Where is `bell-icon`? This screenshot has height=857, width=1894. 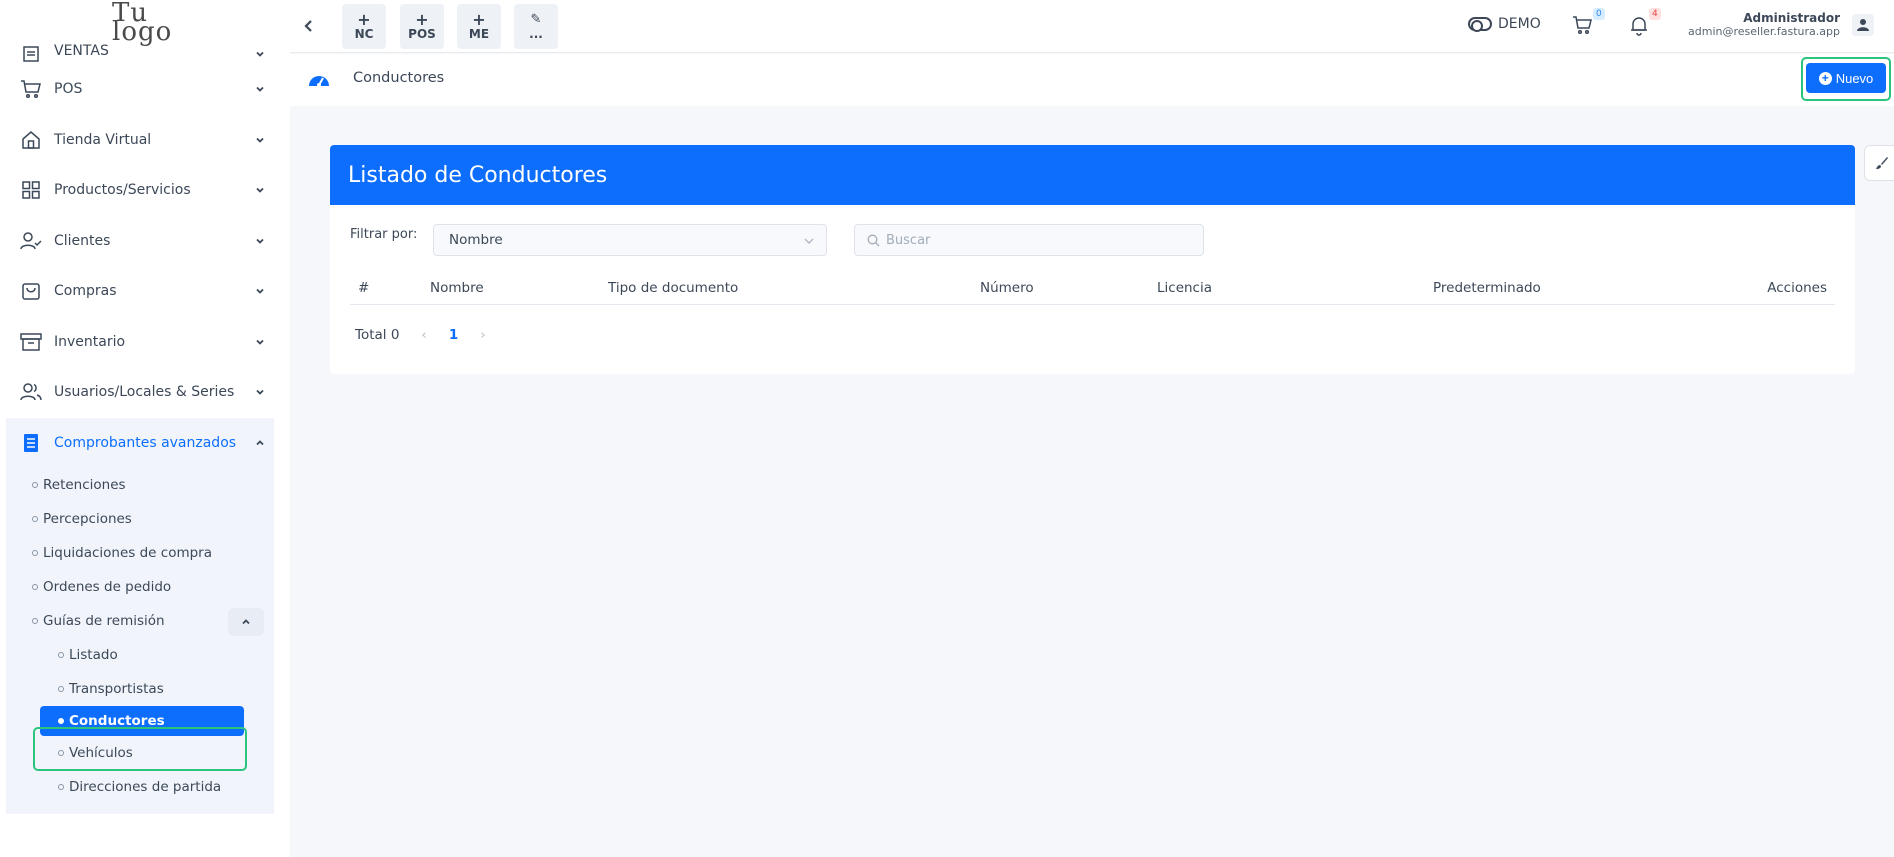 bell-icon is located at coordinates (1639, 25).